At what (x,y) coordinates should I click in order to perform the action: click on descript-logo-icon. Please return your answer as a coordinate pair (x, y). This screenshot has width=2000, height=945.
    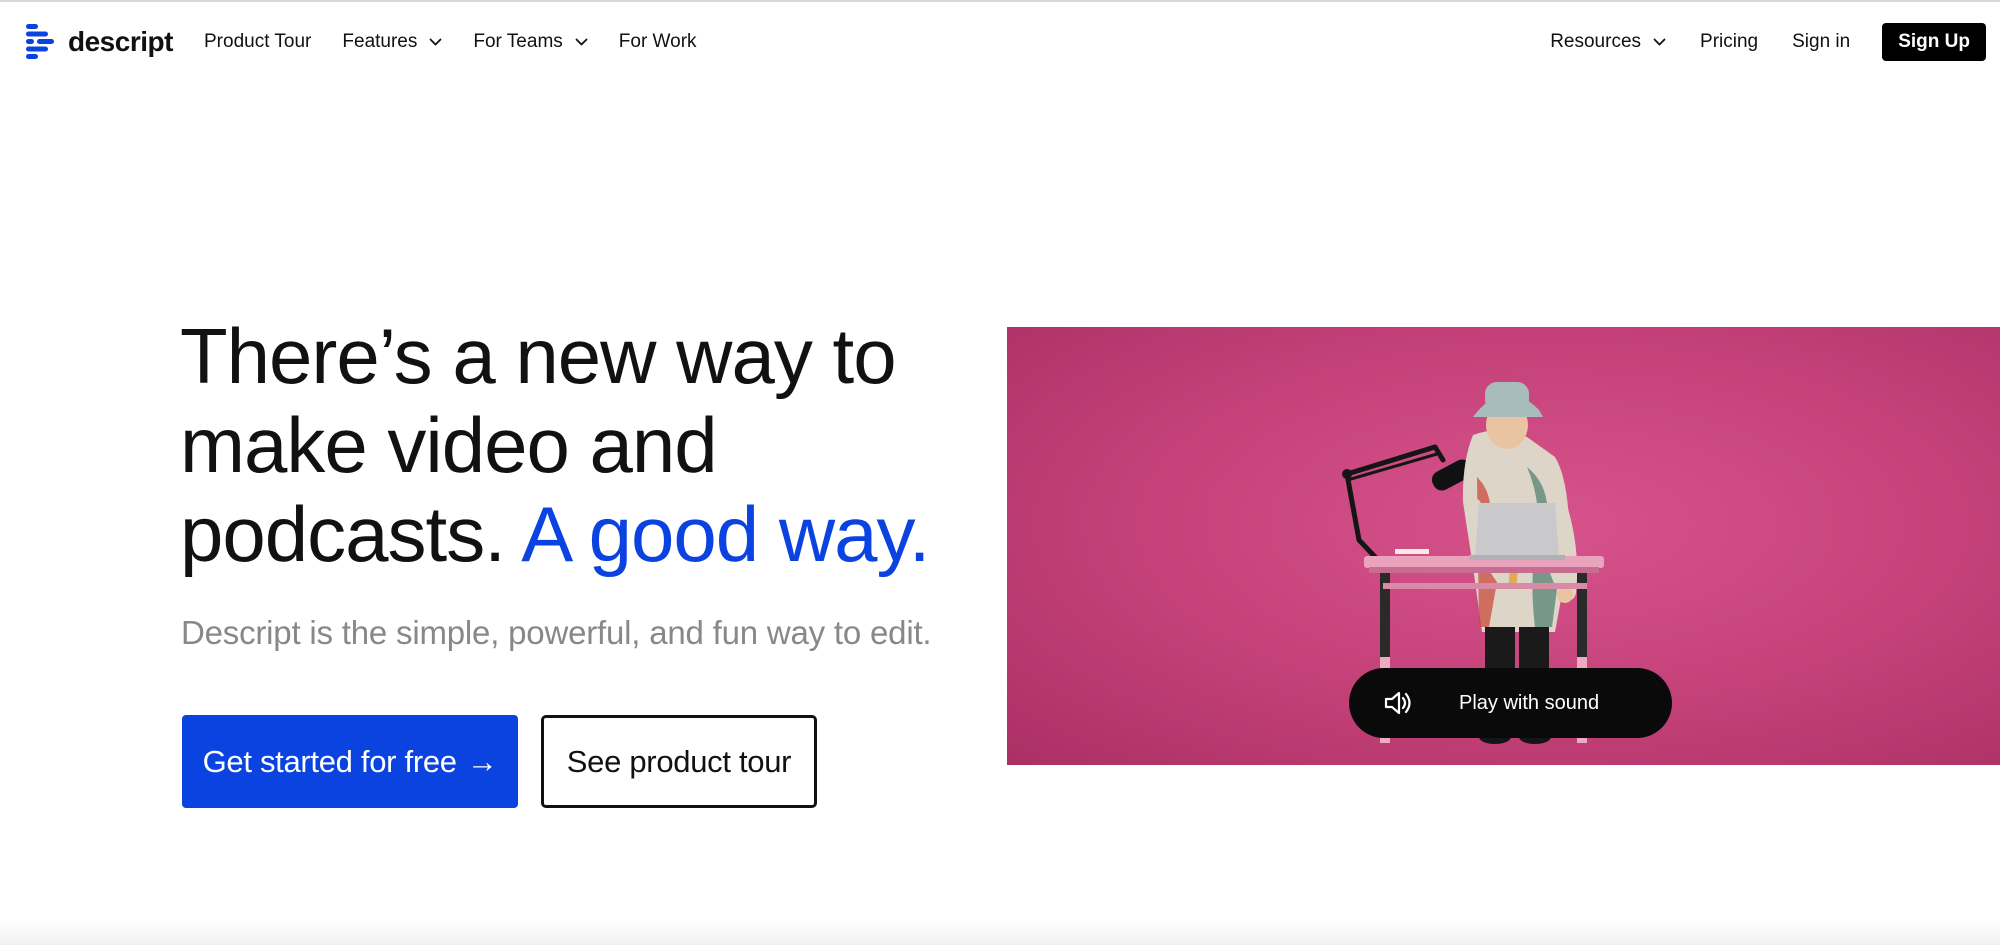
    Looking at the image, I should click on (40, 41).